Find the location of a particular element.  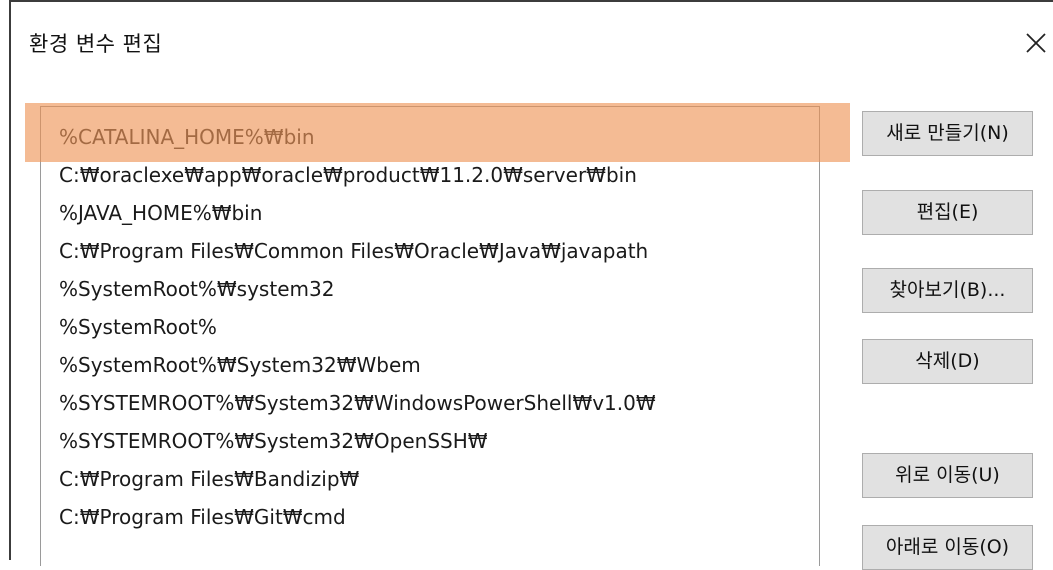

list-item: %SystemRoot%₩system32 is located at coordinates (196, 289).